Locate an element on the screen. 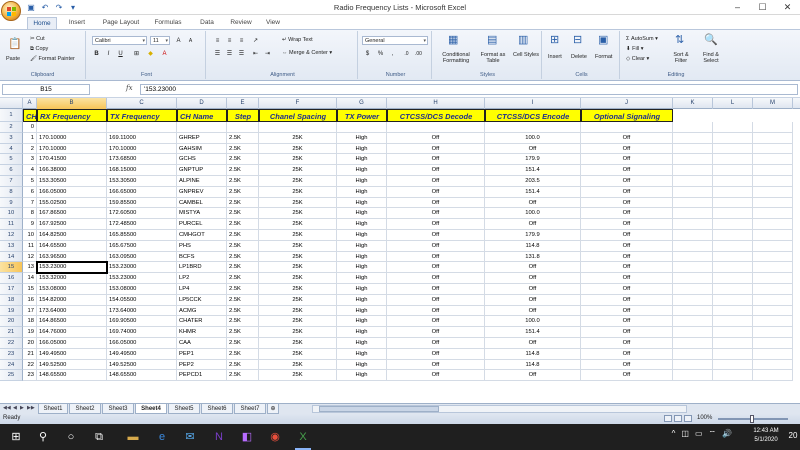 The width and height of the screenshot is (800, 450). conditional-formatting-button: Conditional Formatting is located at coordinates (456, 58).